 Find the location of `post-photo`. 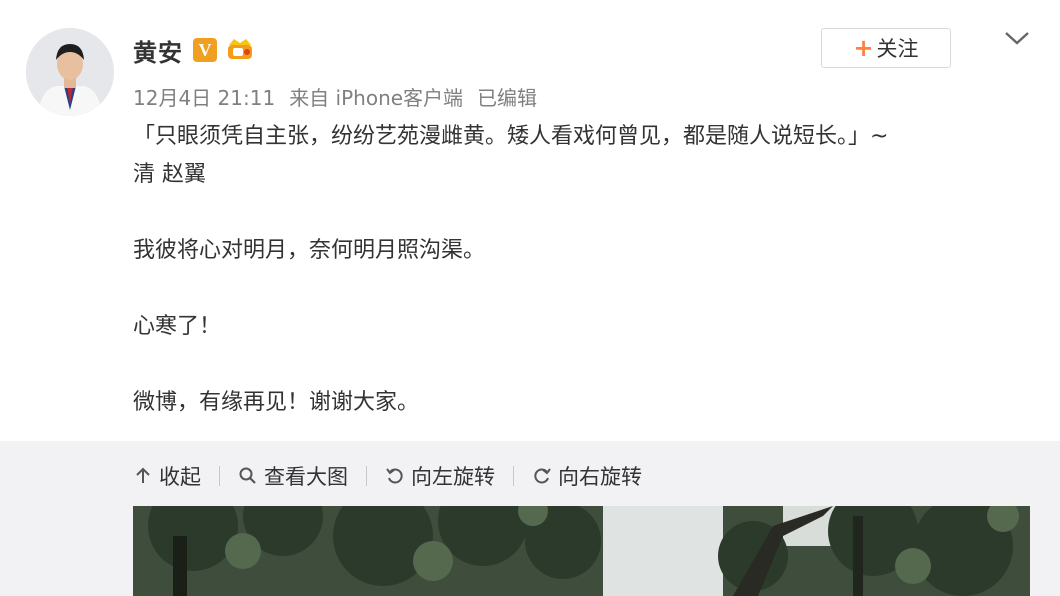

post-photo is located at coordinates (581, 551).